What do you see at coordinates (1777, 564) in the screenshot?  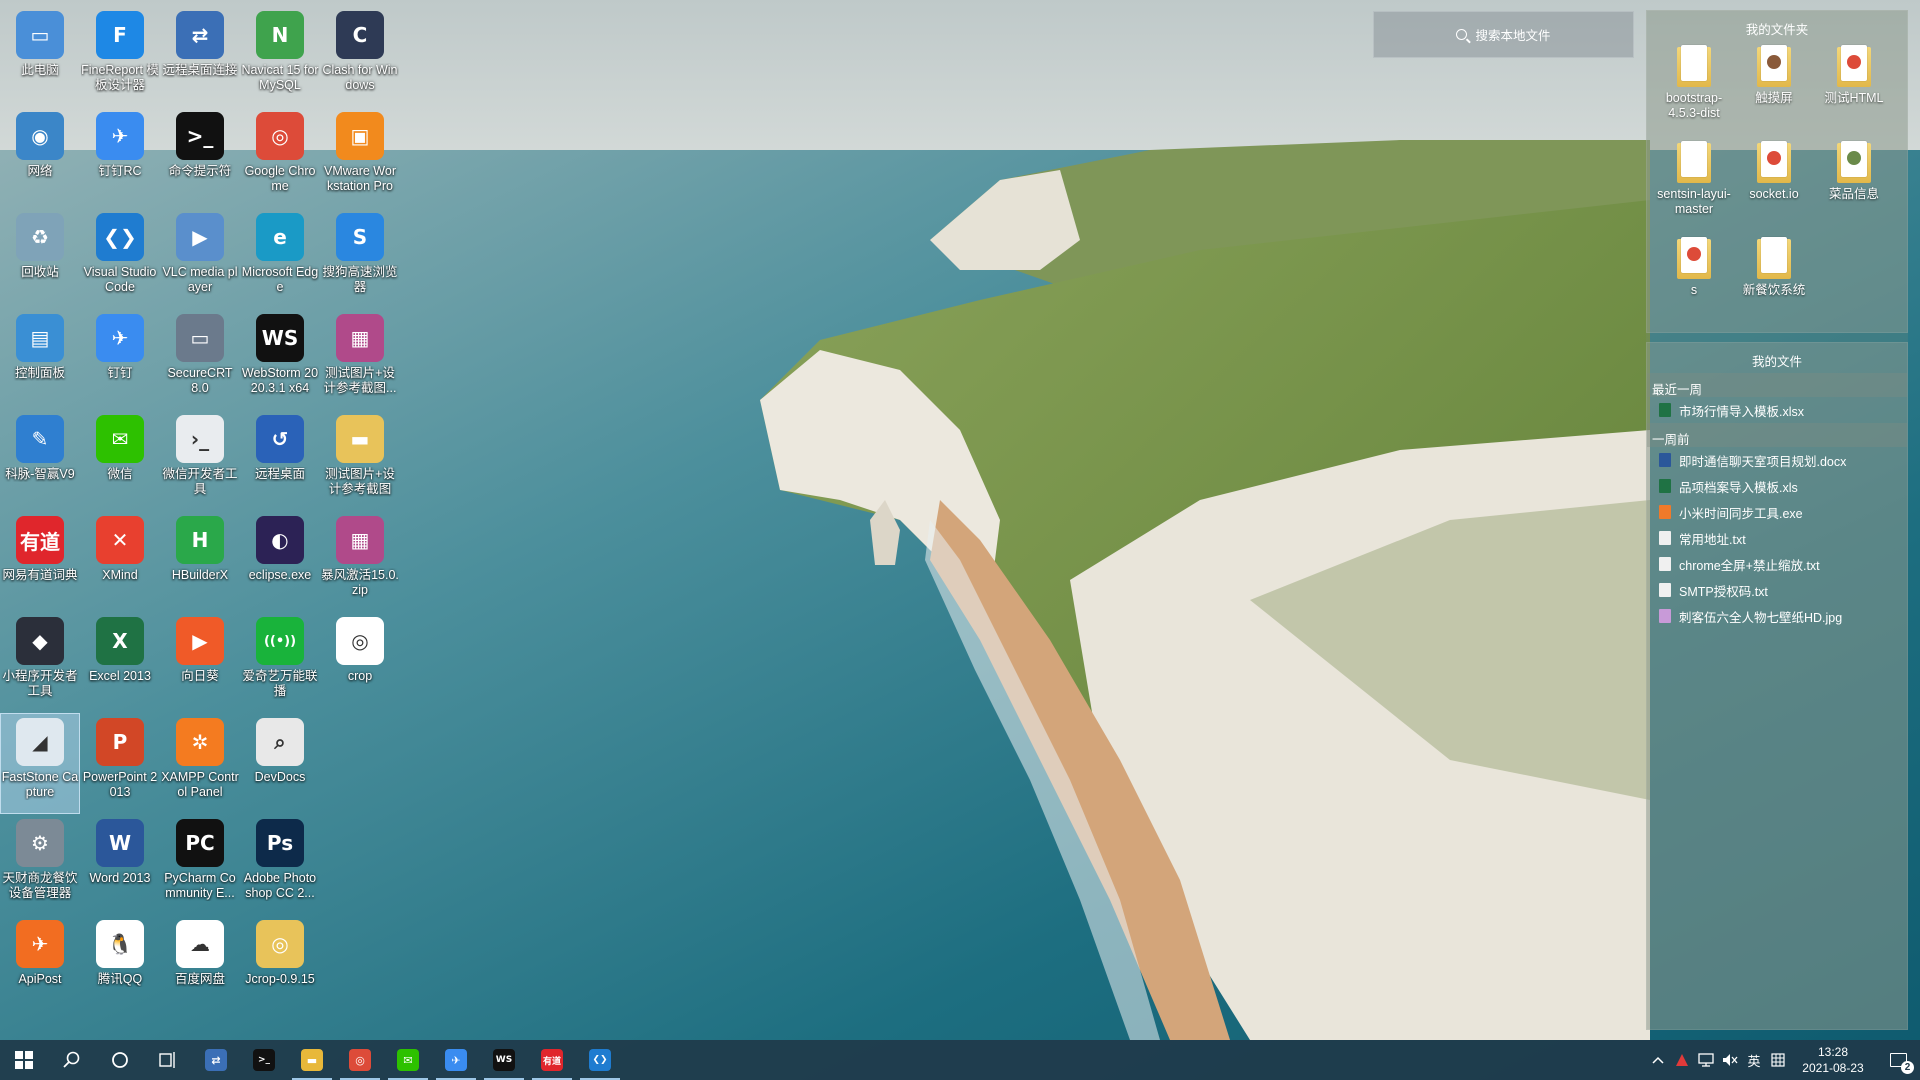 I see `file-item: chrome全屏+禁止缩放.txt` at bounding box center [1777, 564].